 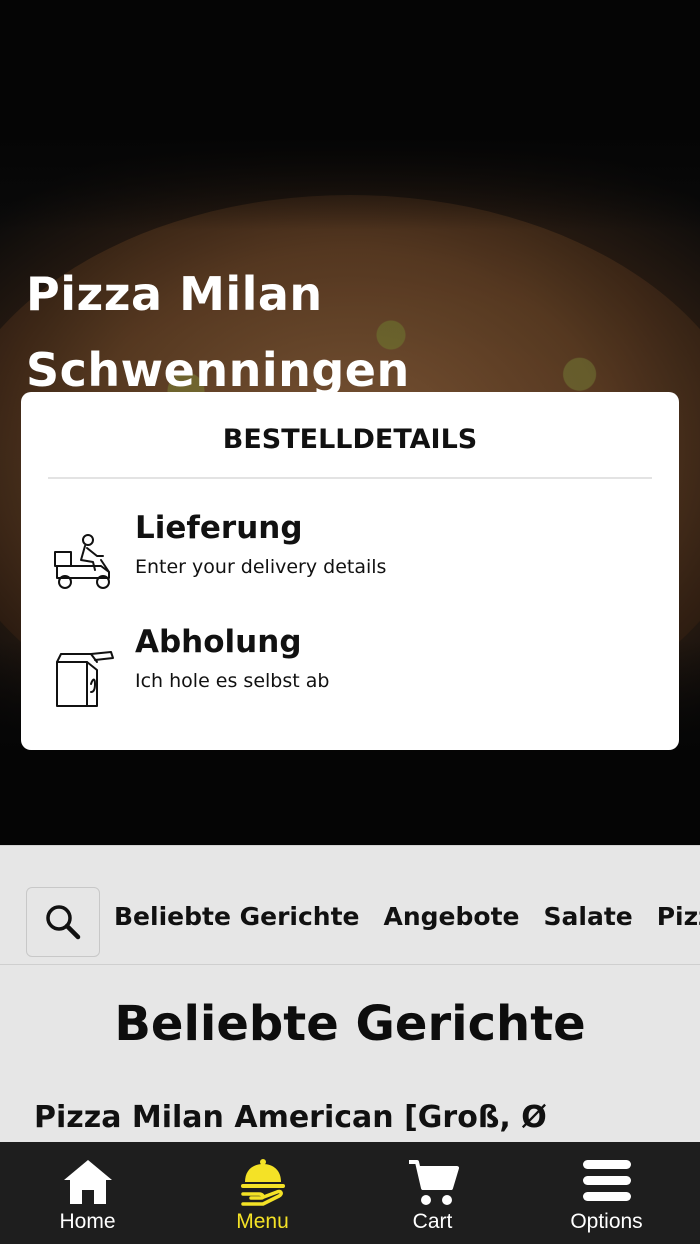 What do you see at coordinates (606, 1221) in the screenshot?
I see `nav-options-label: Options` at bounding box center [606, 1221].